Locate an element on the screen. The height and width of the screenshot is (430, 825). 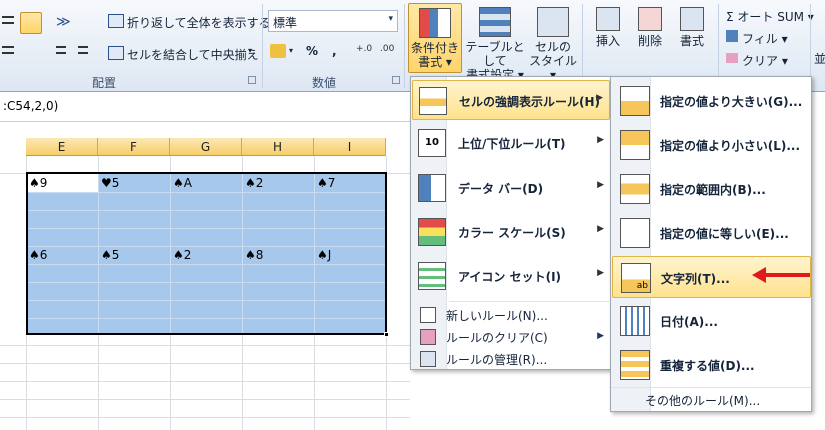
menu-item-highlight-cells-rules: セルの強調表示ルール(H) ▶ is located at coordinates (511, 100).